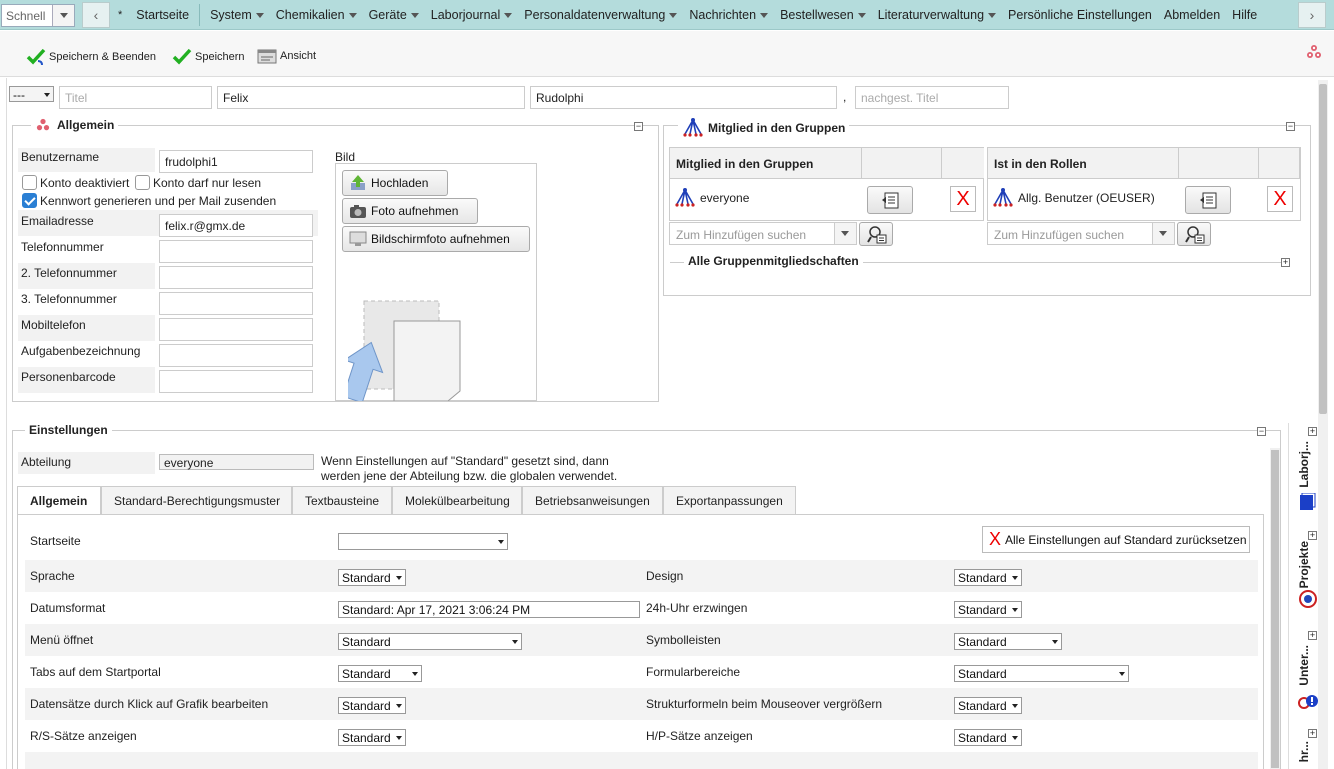 The image size is (1334, 769). What do you see at coordinates (932, 97) in the screenshot?
I see `post-title-input` at bounding box center [932, 97].